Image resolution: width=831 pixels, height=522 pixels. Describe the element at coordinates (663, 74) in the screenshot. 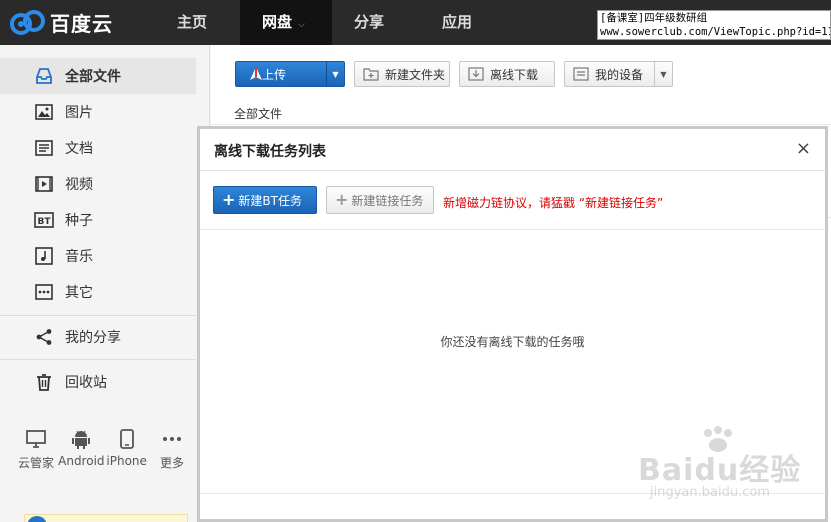

I see `my-devices-dropdown-icon: ▼` at that location.